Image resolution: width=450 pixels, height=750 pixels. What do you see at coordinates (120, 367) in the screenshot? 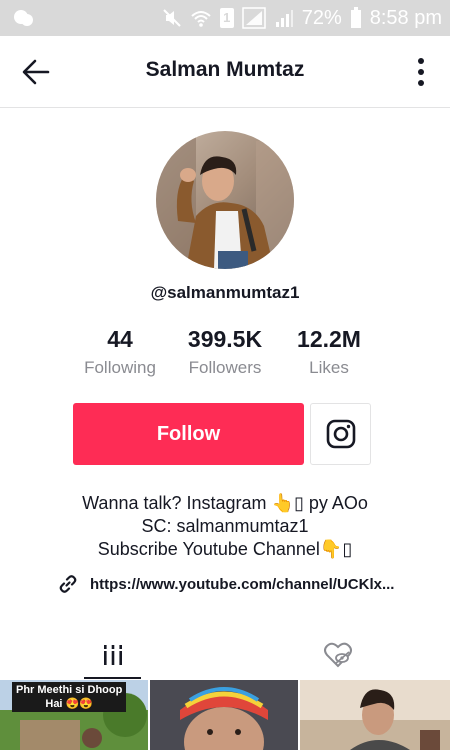
I see `following-label: Following` at bounding box center [120, 367].